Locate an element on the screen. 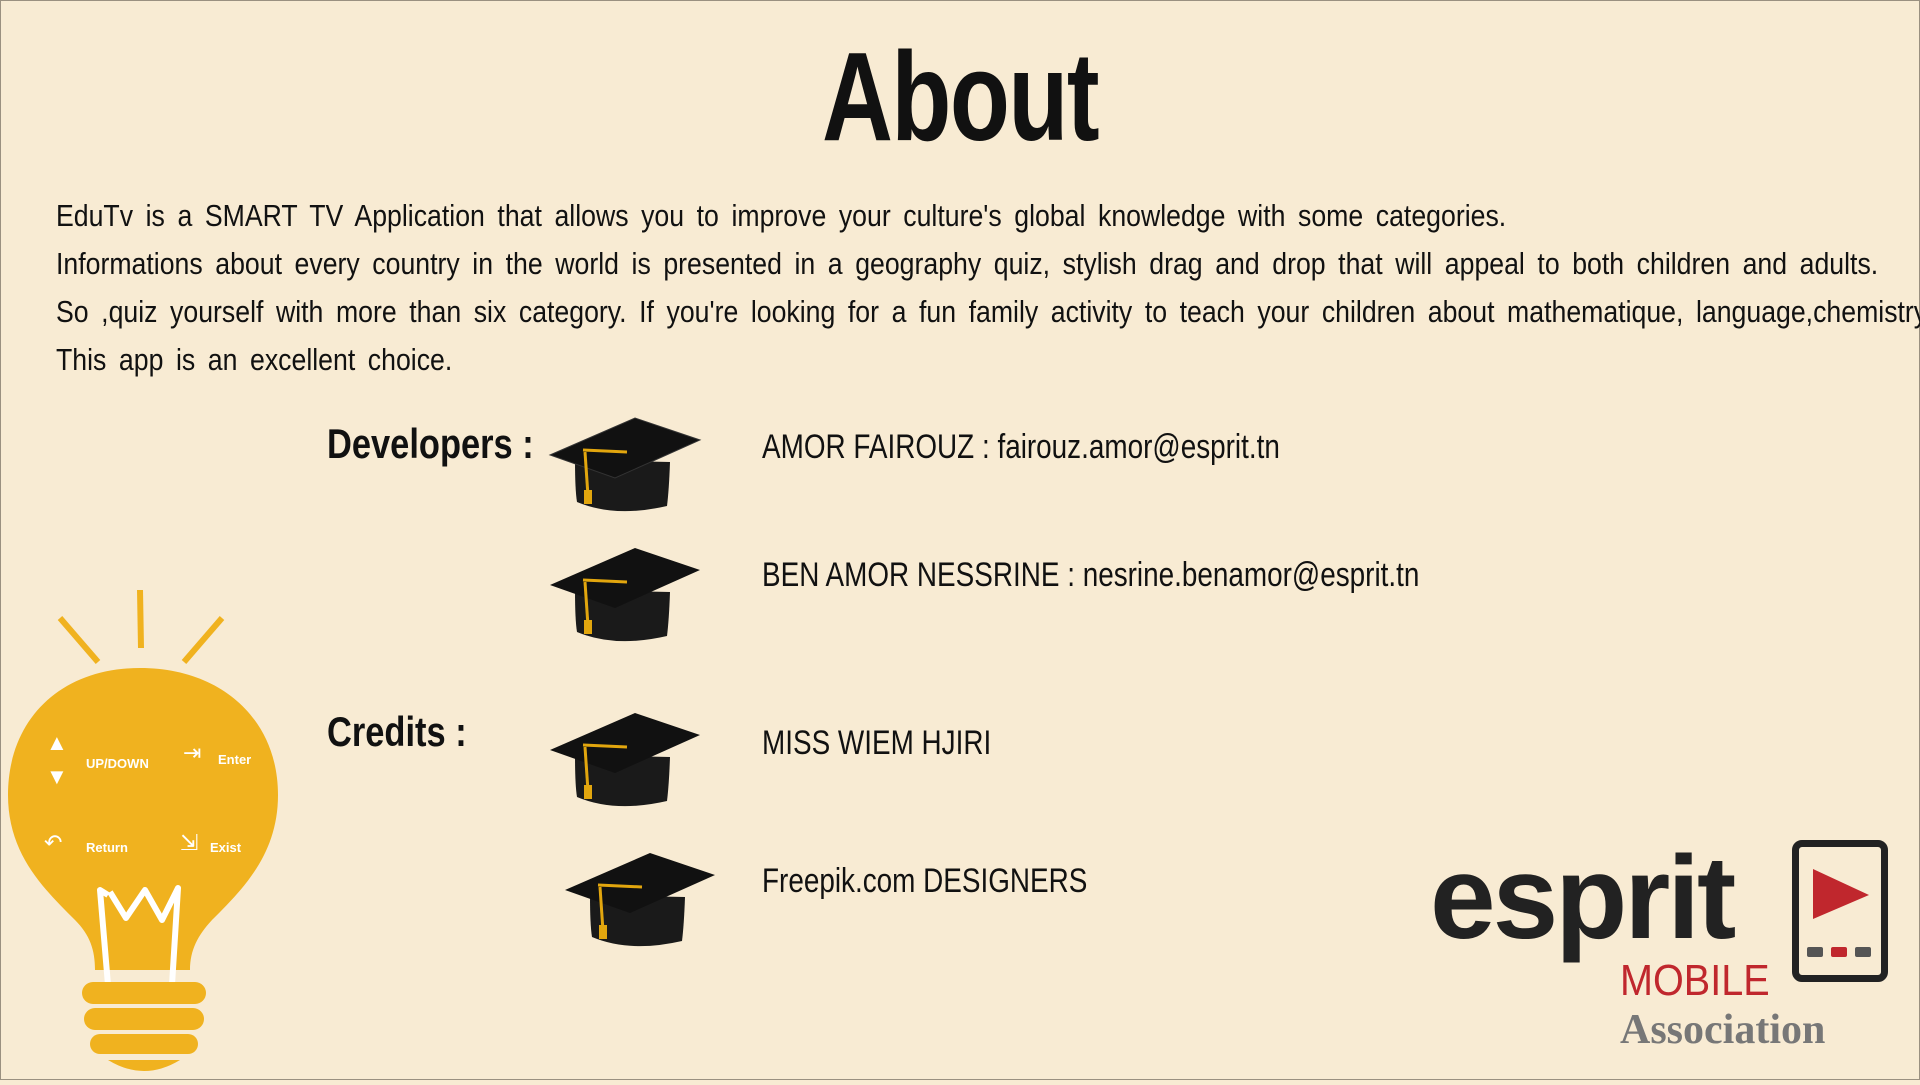 This screenshot has width=1920, height=1085. credits-label: Credits : is located at coordinates (397, 731).